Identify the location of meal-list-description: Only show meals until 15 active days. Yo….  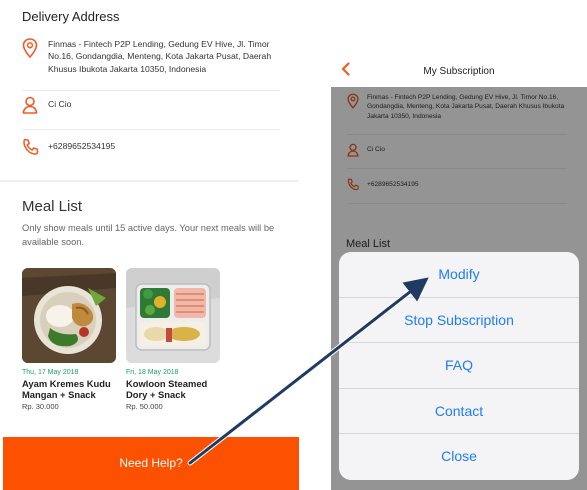
(148, 235).